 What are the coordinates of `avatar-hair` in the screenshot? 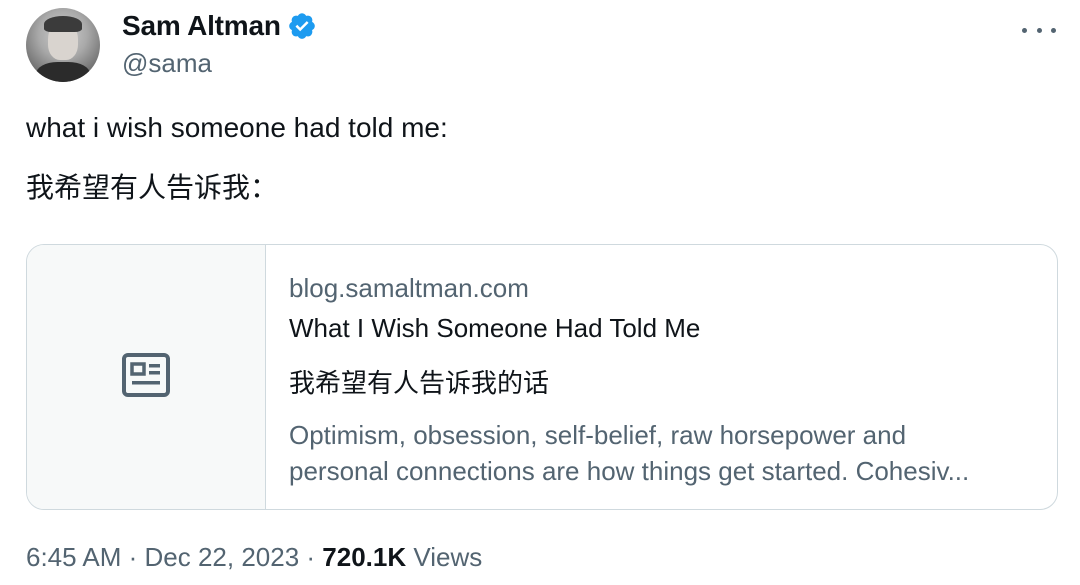 It's located at (63, 24).